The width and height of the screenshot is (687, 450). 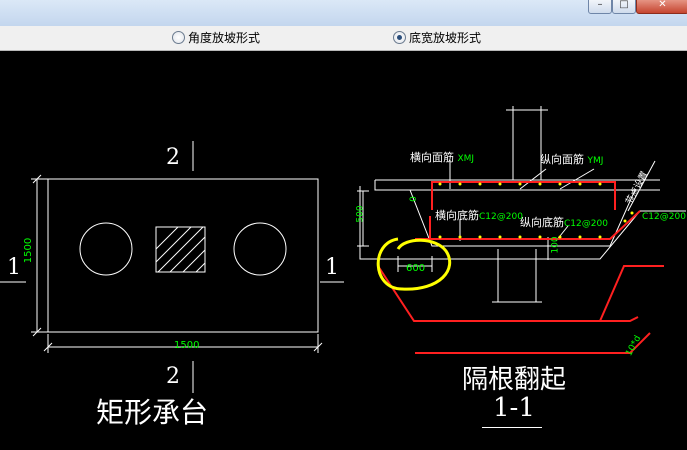 I want to click on radio-width-slope-label: 底宽放坡形式, so click(x=445, y=38).